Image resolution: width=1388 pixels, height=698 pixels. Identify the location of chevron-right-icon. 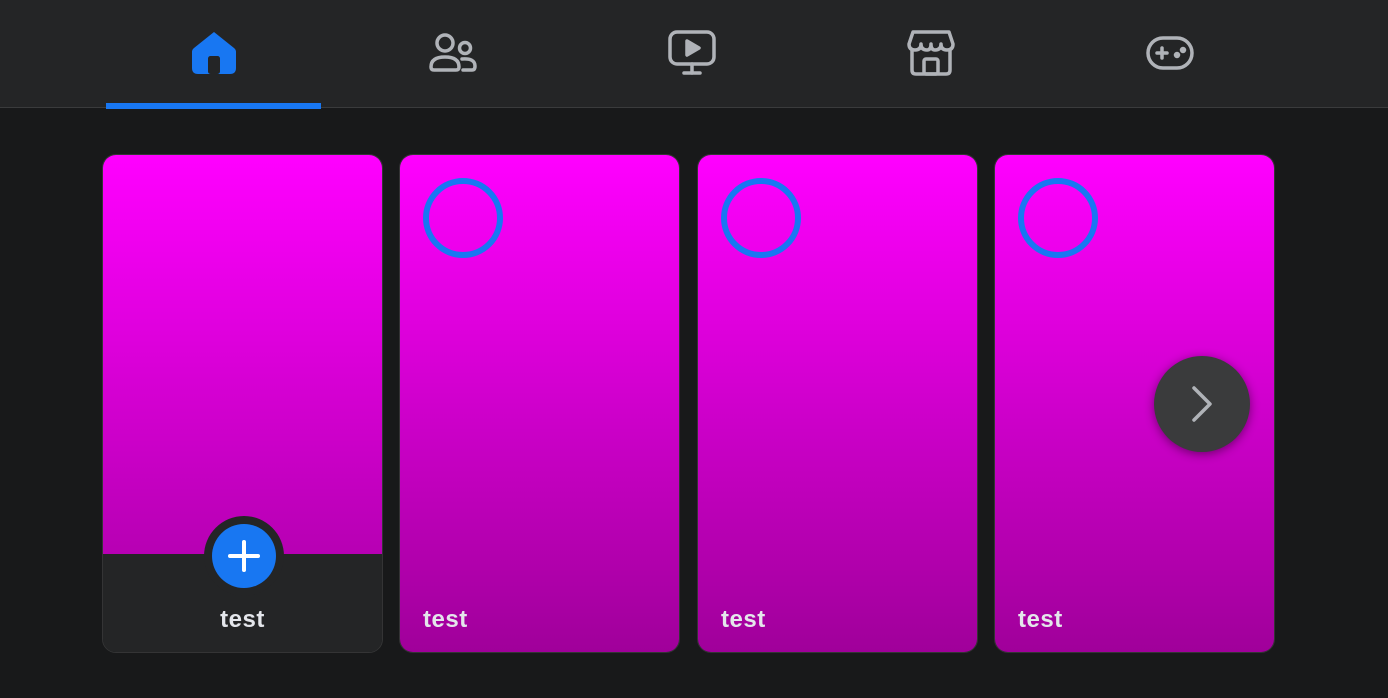
(1202, 404).